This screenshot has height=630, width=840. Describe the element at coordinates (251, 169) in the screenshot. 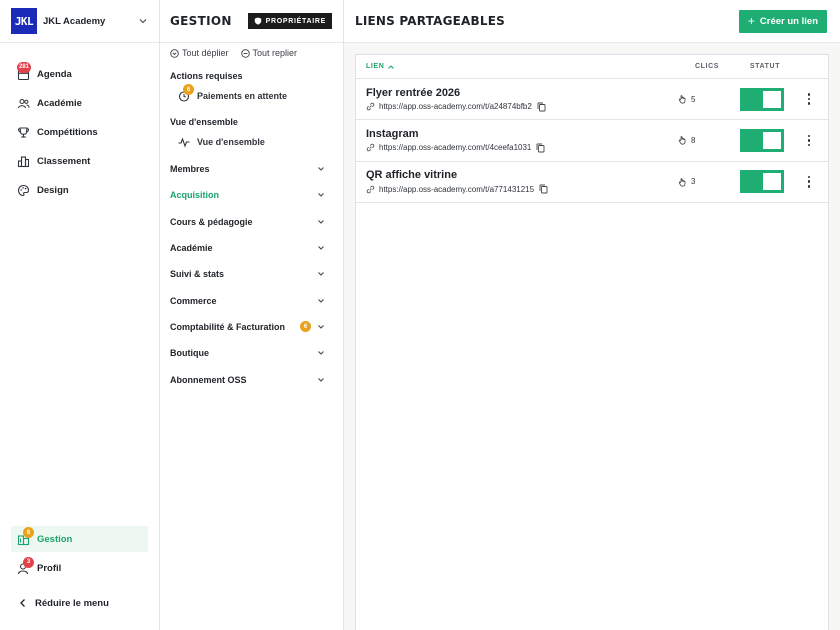

I see `section-membres: Membres` at that location.